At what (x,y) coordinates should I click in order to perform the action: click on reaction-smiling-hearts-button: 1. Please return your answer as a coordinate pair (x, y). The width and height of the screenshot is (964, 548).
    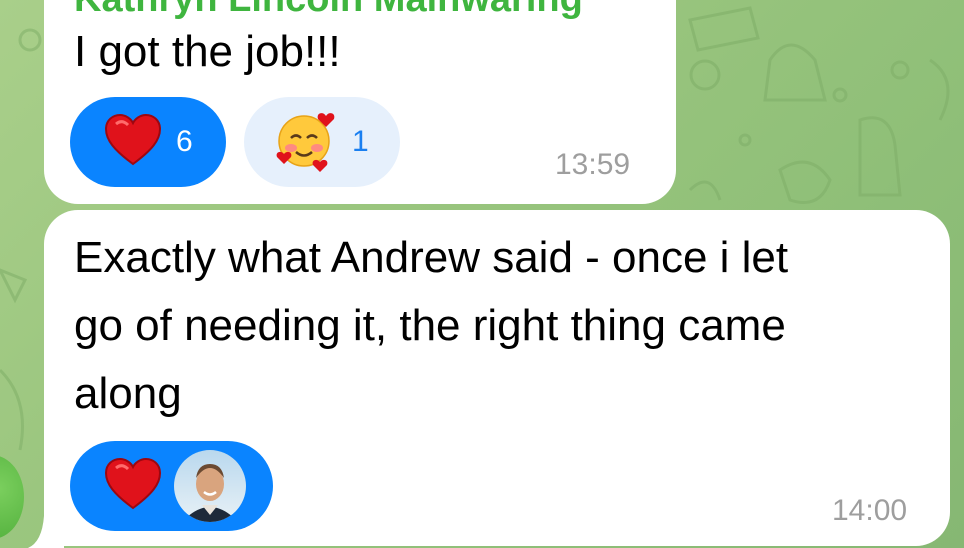
    Looking at the image, I should click on (322, 142).